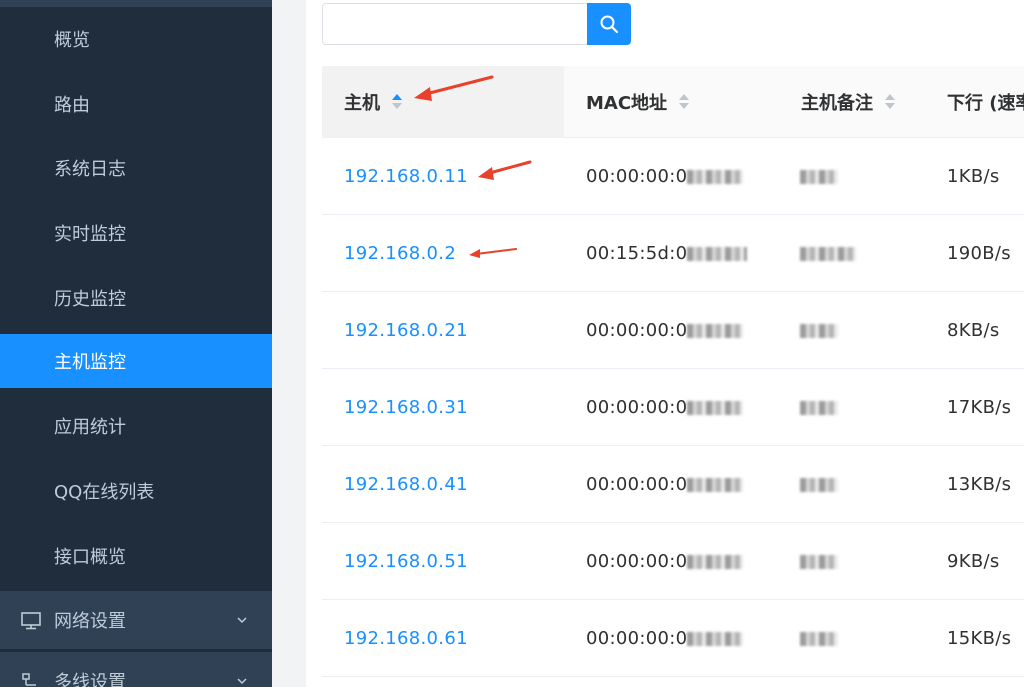 Image resolution: width=1024 pixels, height=687 pixels. What do you see at coordinates (90, 169) in the screenshot?
I see `sidebar-item-label: 系统日志` at bounding box center [90, 169].